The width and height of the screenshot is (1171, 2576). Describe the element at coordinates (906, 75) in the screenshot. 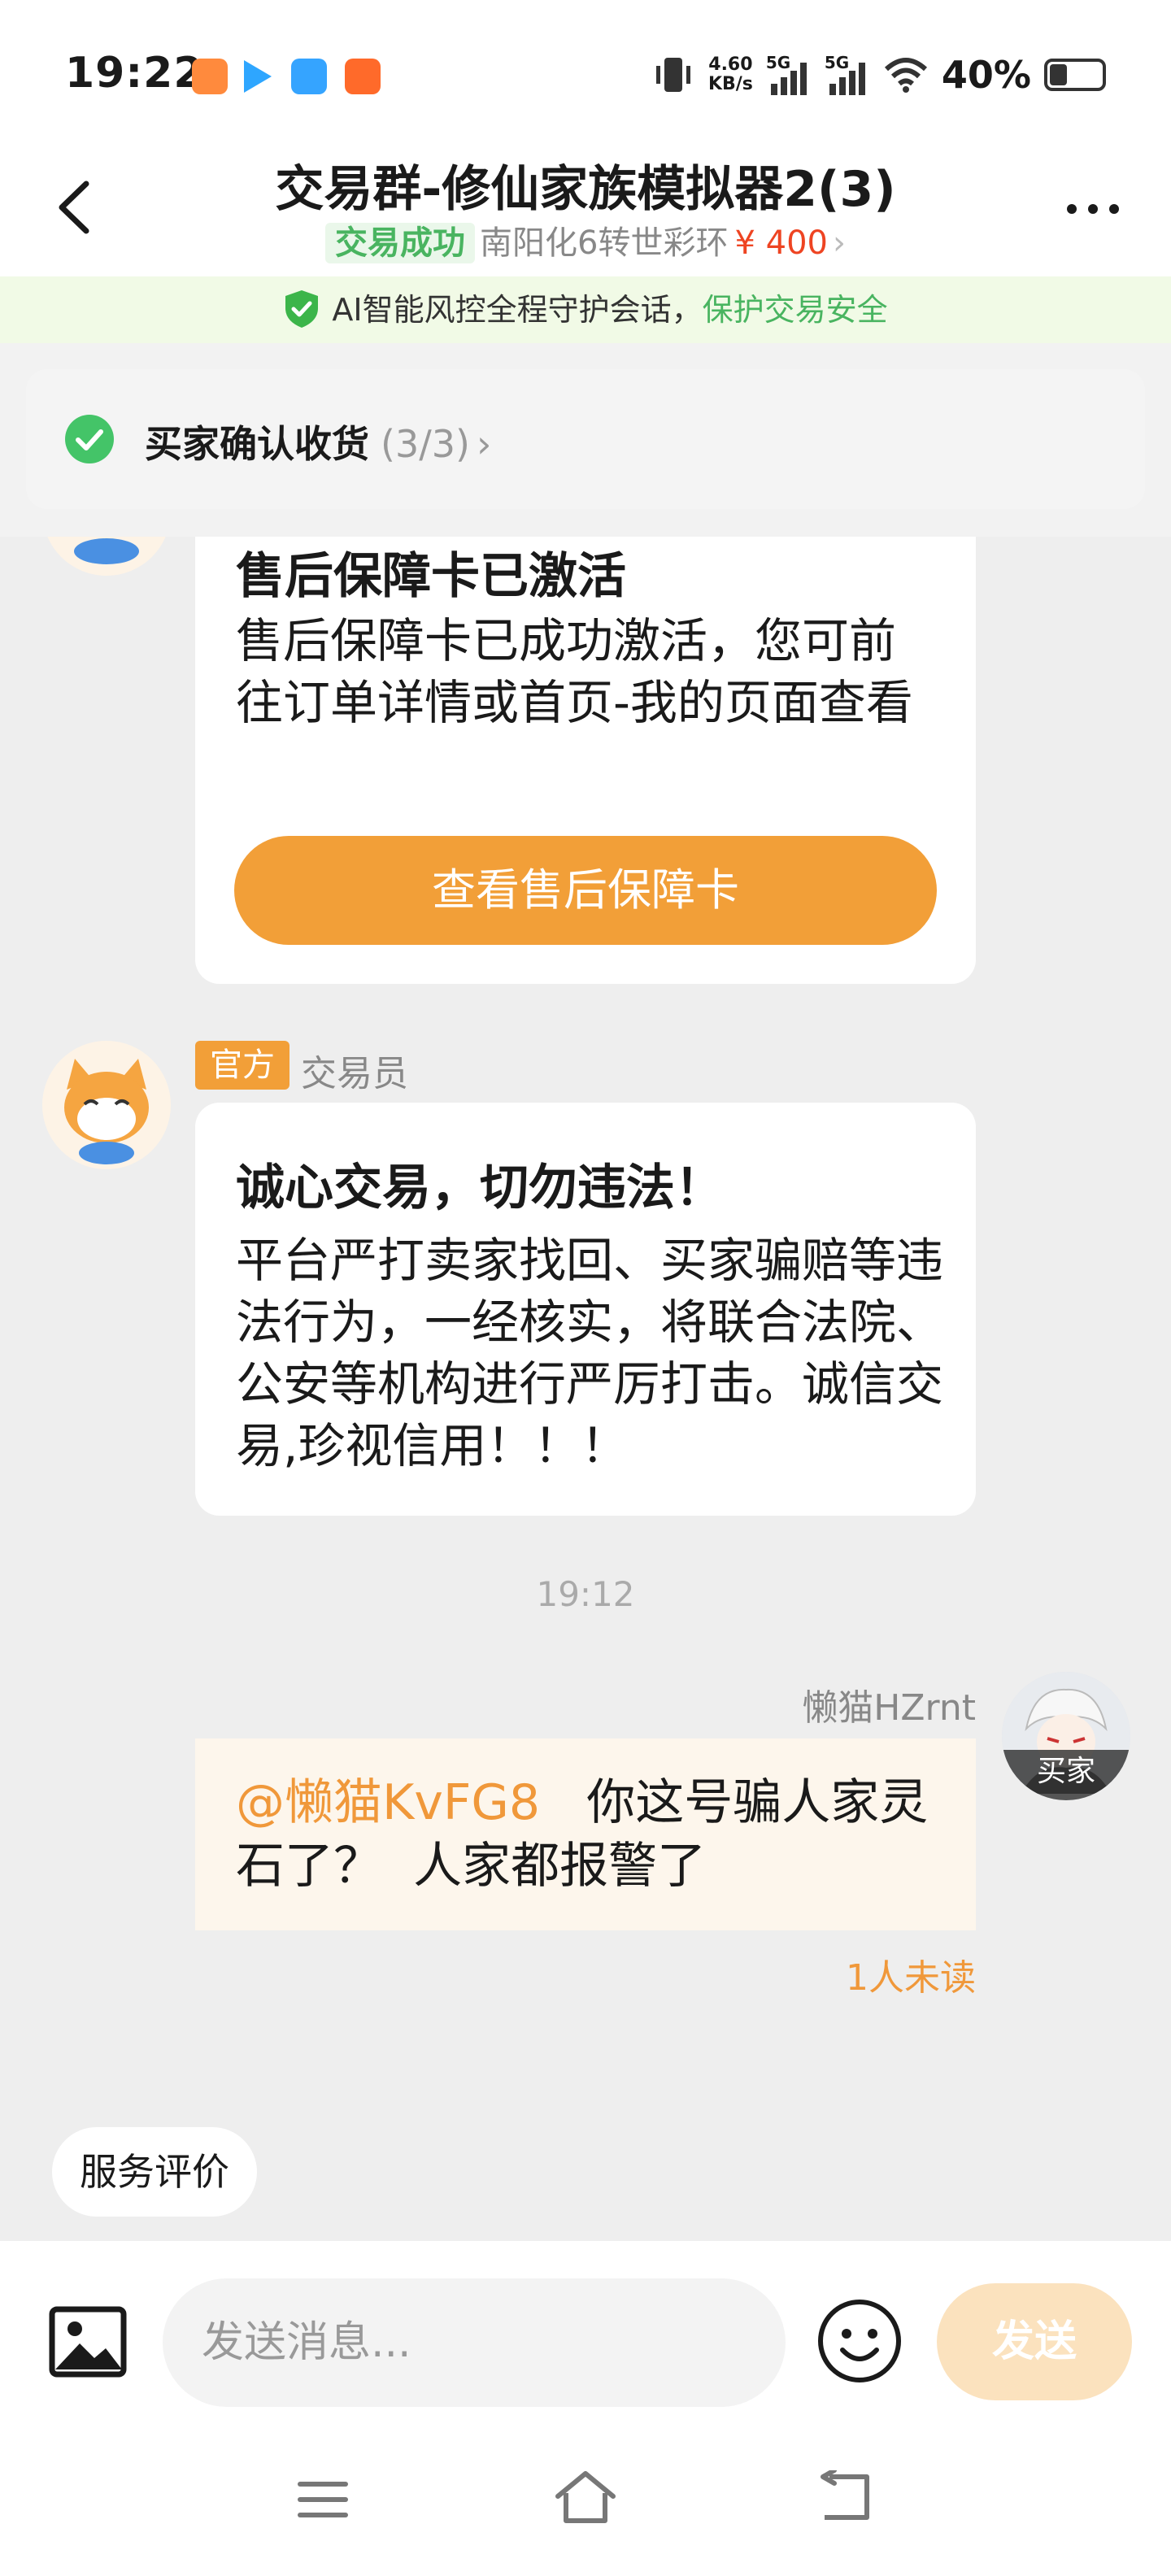

I see `wifi-icon` at that location.